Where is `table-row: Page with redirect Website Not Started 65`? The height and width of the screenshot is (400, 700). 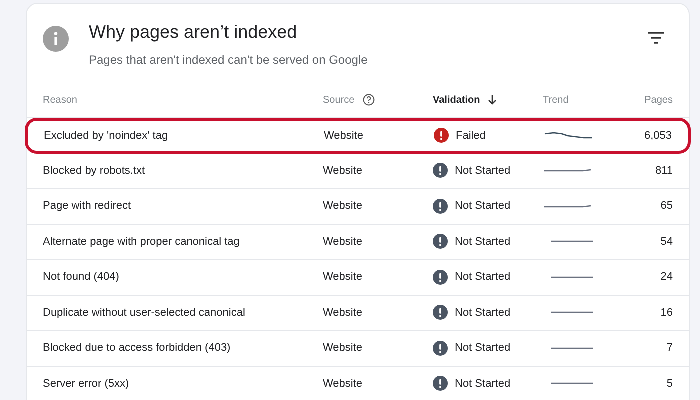
table-row: Page with redirect Website Not Started 65 is located at coordinates (358, 206).